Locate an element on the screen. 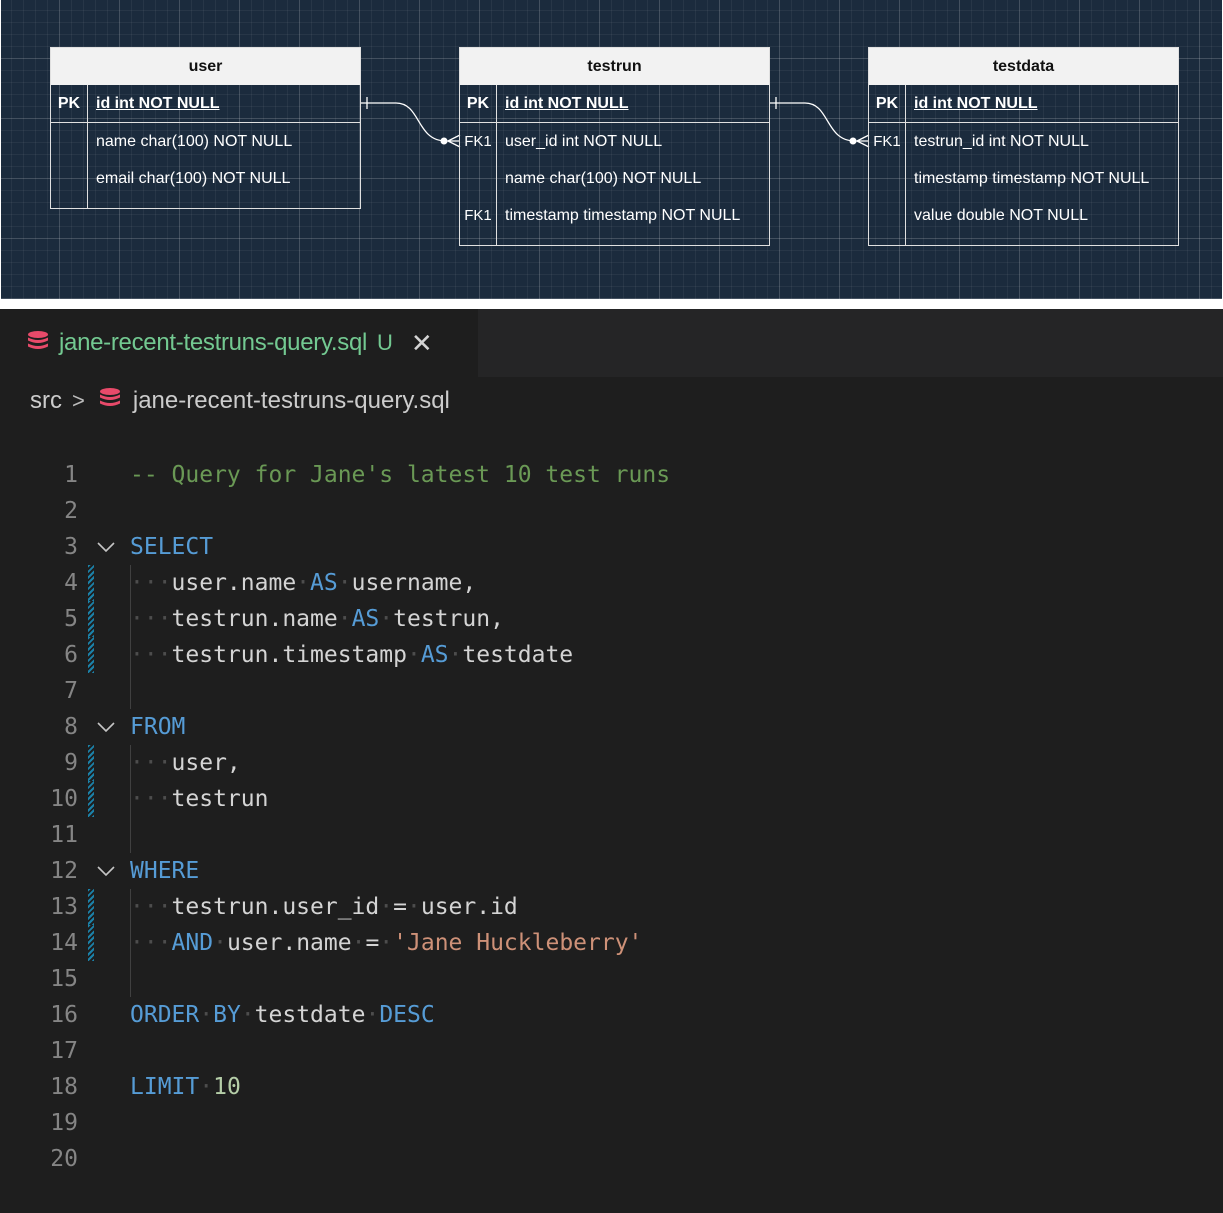 The height and width of the screenshot is (1213, 1223). code-line: 1 is located at coordinates (611, 454).